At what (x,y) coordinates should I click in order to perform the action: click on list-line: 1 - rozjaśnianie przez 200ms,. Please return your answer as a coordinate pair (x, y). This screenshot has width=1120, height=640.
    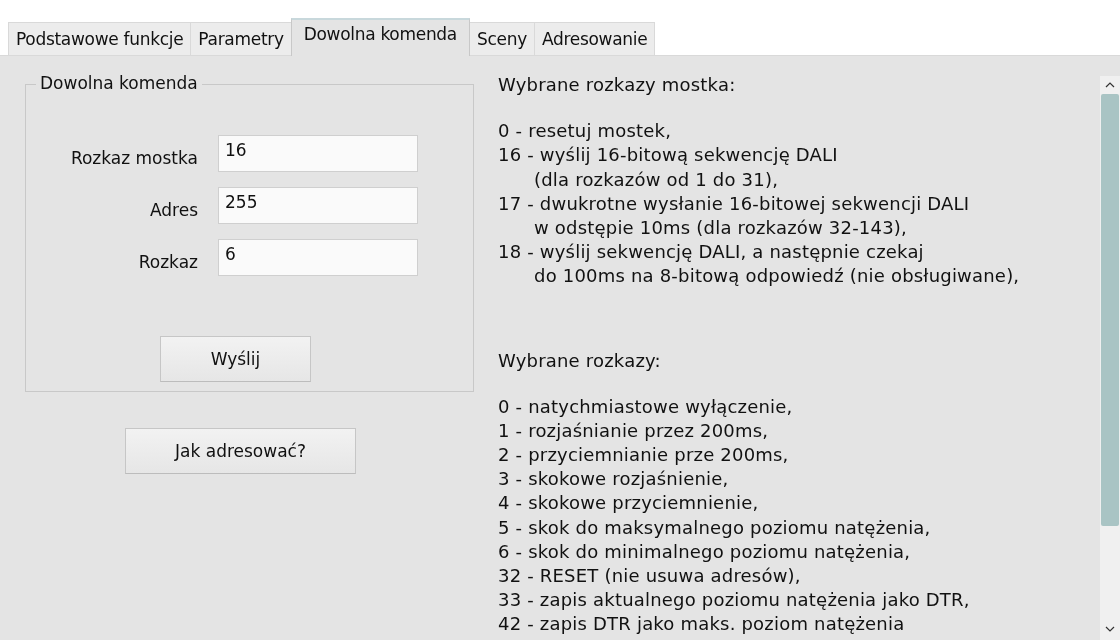
    Looking at the image, I should click on (634, 430).